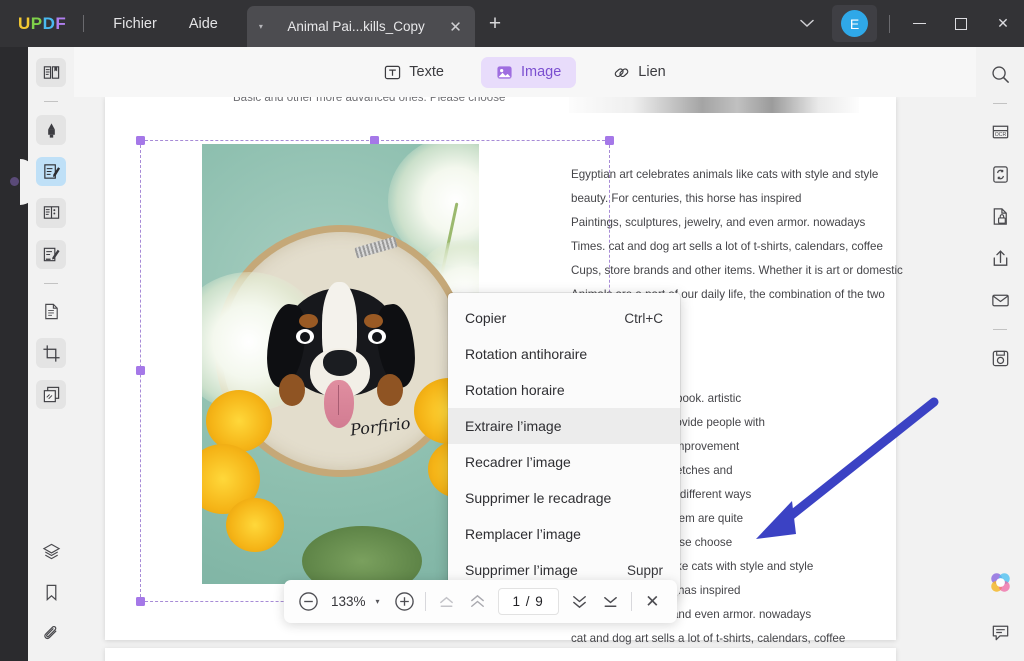 The image size is (1024, 661). I want to click on tab-close-icon: ✕, so click(455, 27).